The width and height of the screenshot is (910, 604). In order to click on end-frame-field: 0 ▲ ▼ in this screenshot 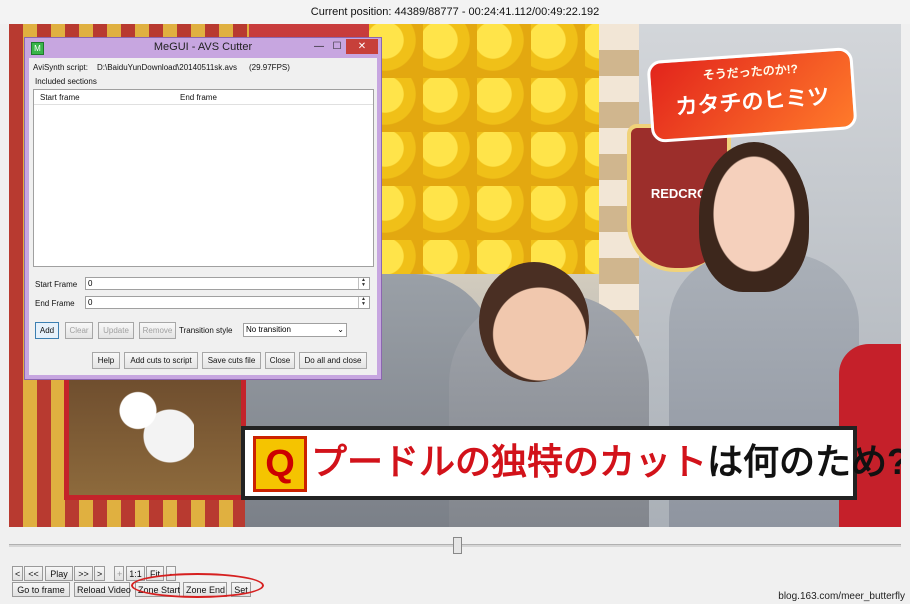, I will do `click(227, 302)`.